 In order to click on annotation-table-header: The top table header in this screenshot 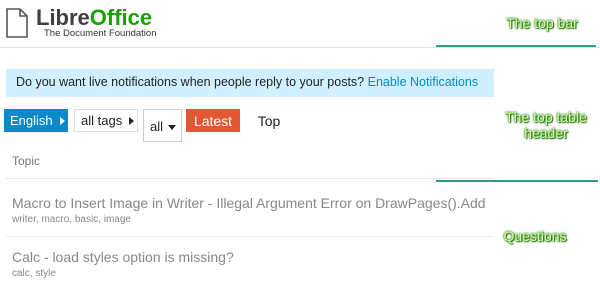, I will do `click(546, 125)`.